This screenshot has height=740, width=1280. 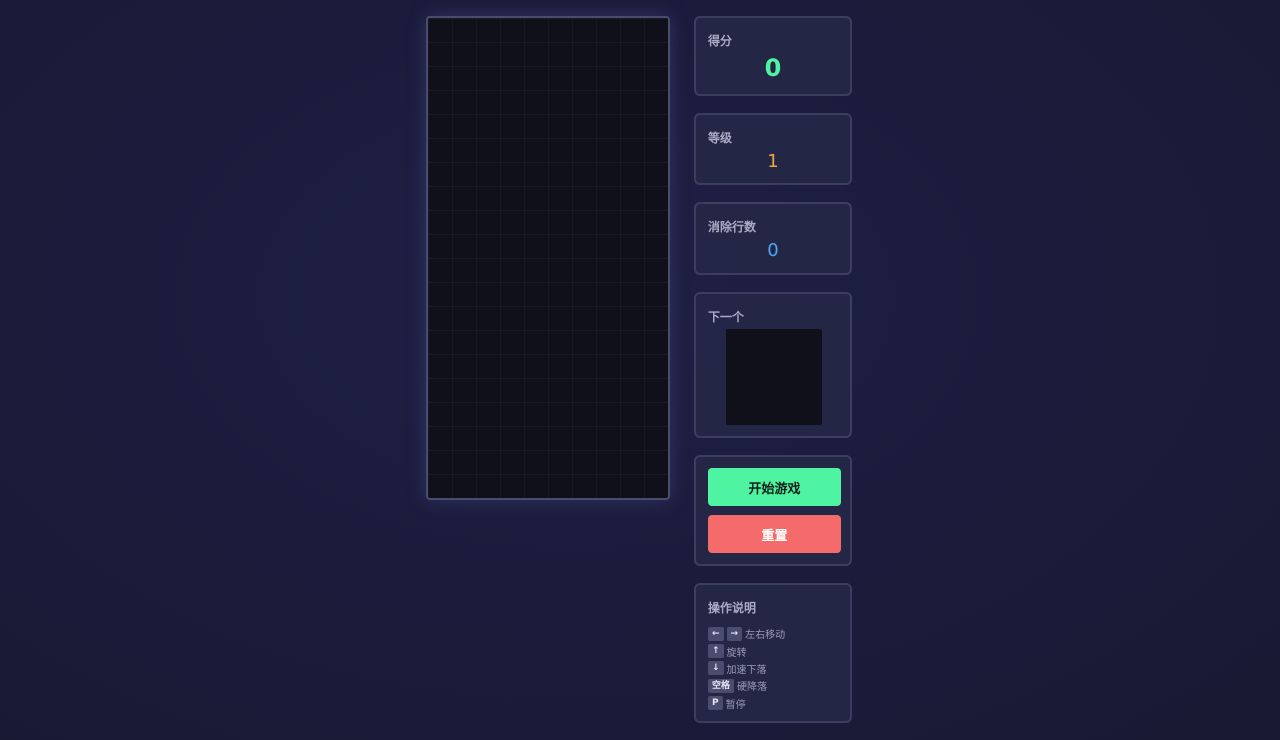 I want to click on score-panel: 得分 0, so click(x=773, y=56).